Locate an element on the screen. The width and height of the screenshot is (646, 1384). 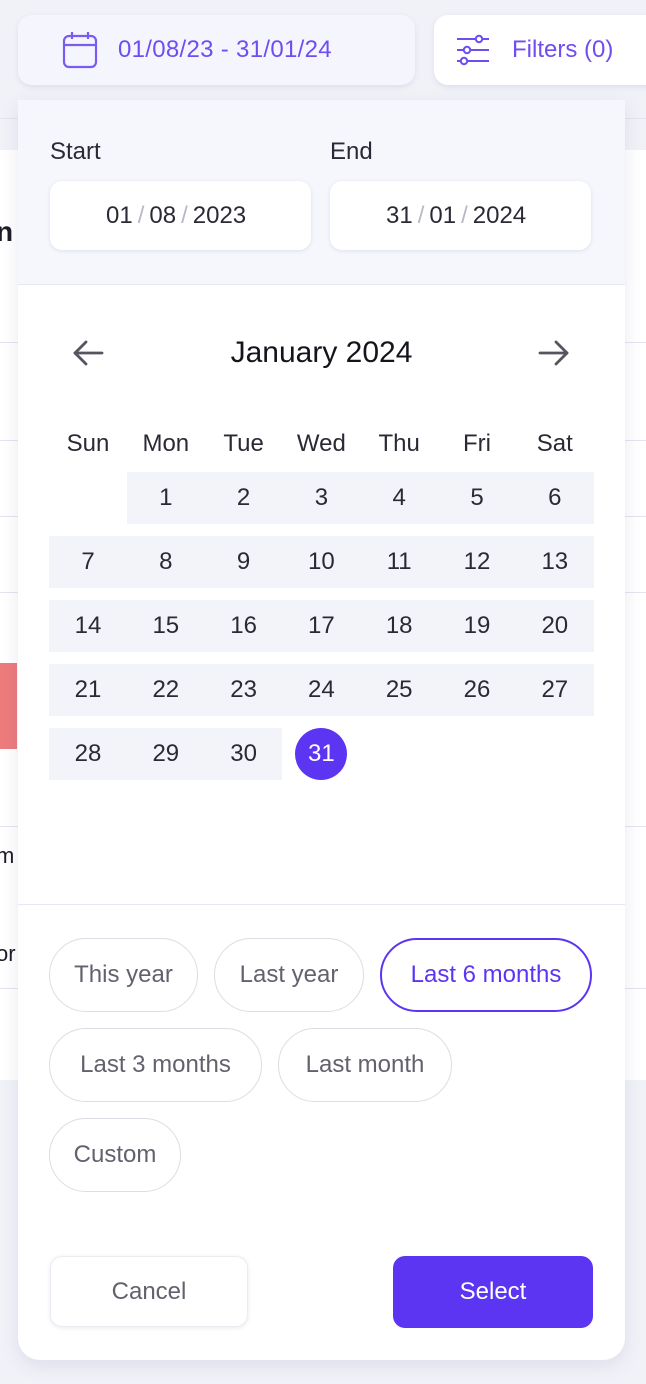
day-number: 19 is located at coordinates (477, 625).